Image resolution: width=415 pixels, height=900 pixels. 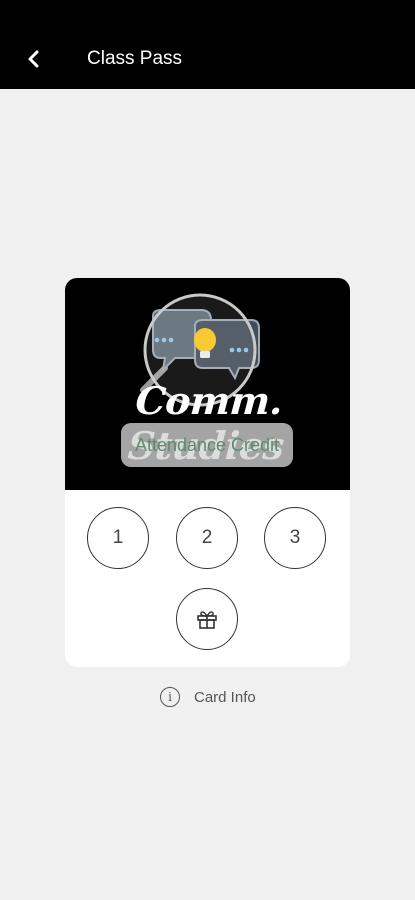 I want to click on chevron-left-icon, so click(x=33, y=59).